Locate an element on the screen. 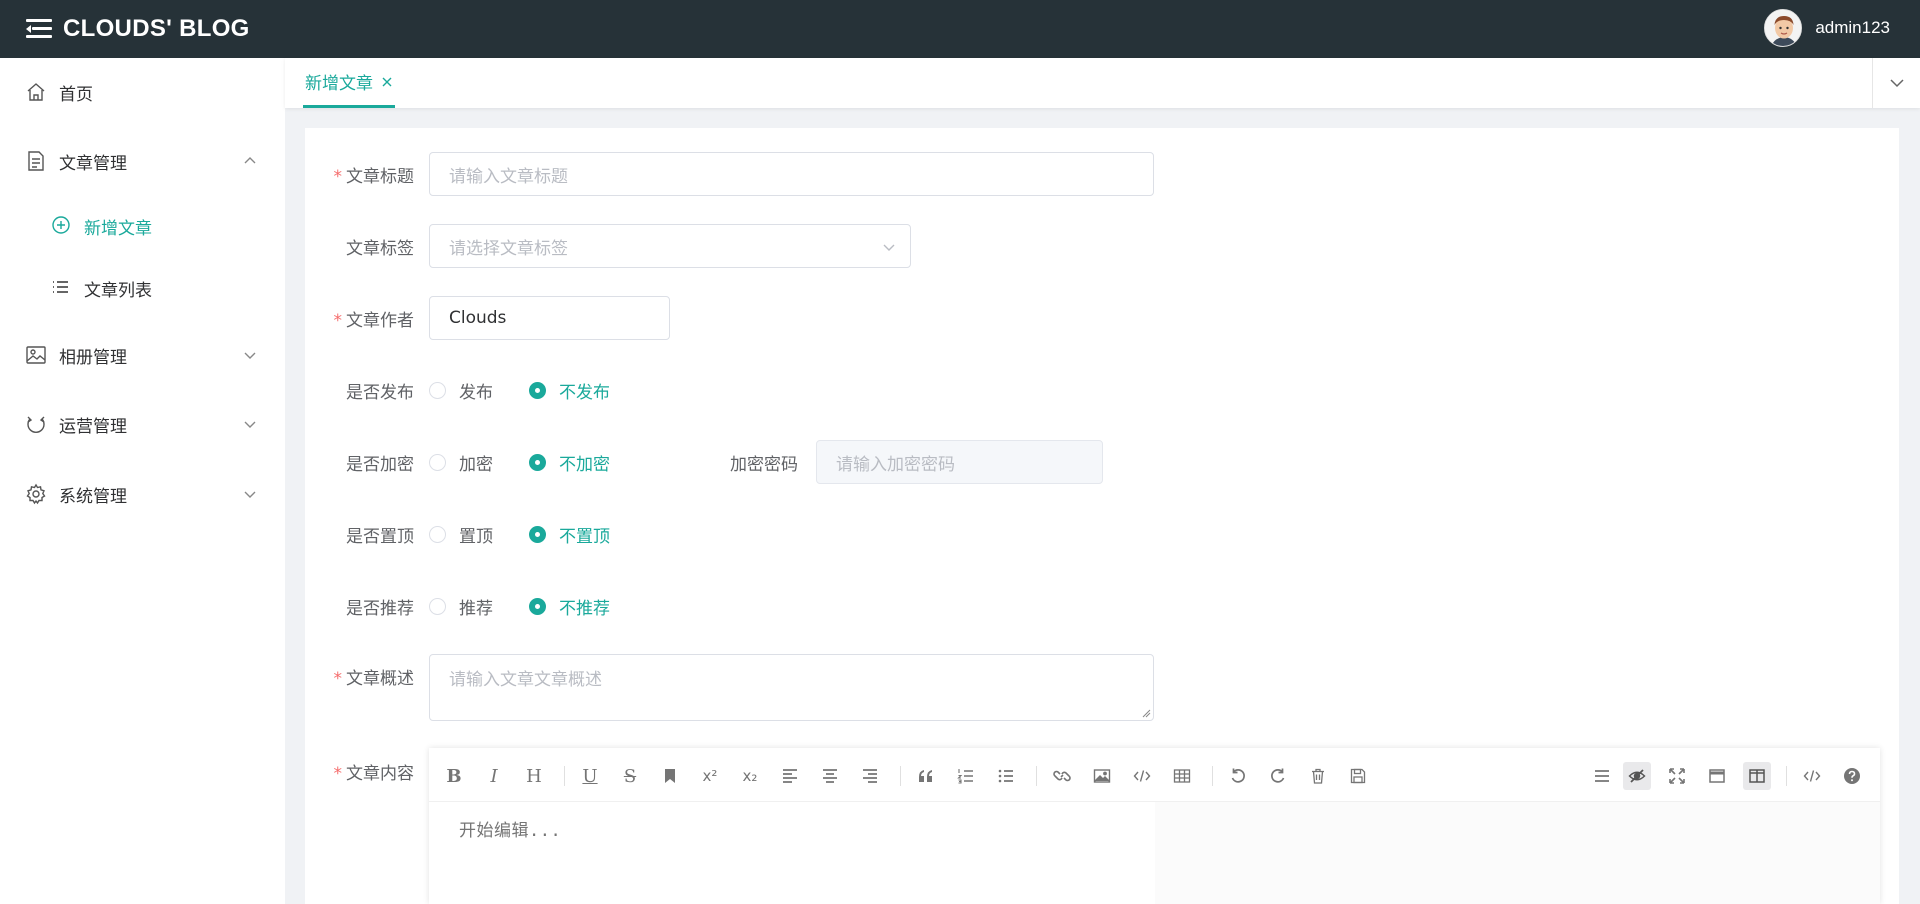  code-button is located at coordinates (1142, 776).